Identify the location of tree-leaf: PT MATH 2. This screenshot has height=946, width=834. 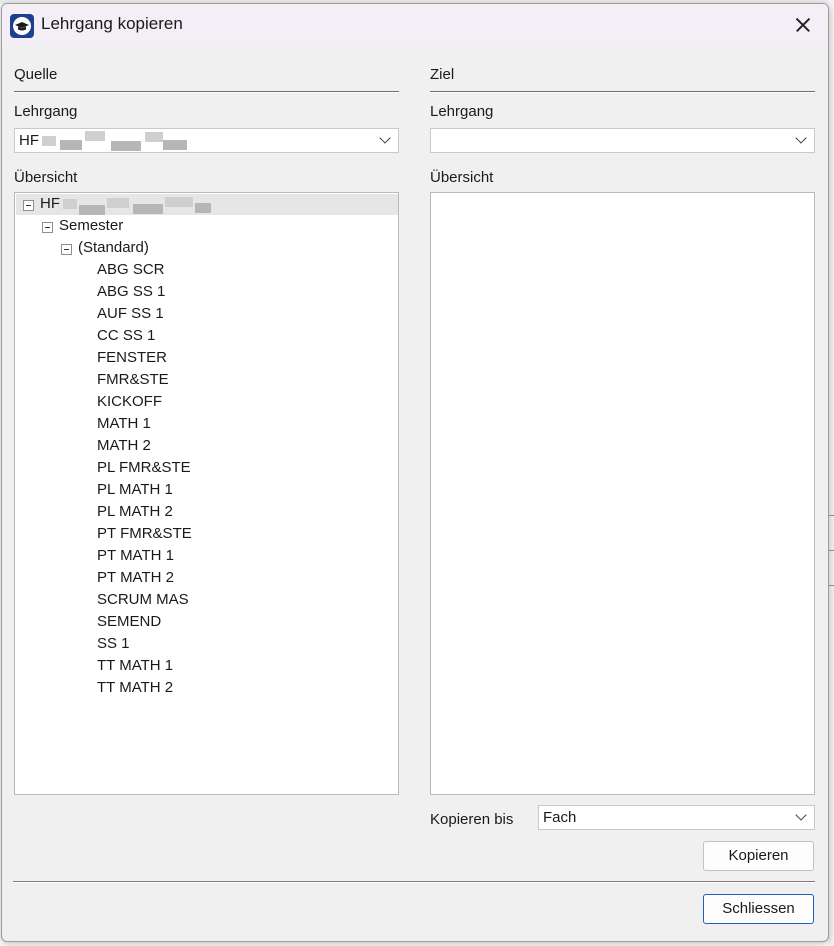
(135, 577).